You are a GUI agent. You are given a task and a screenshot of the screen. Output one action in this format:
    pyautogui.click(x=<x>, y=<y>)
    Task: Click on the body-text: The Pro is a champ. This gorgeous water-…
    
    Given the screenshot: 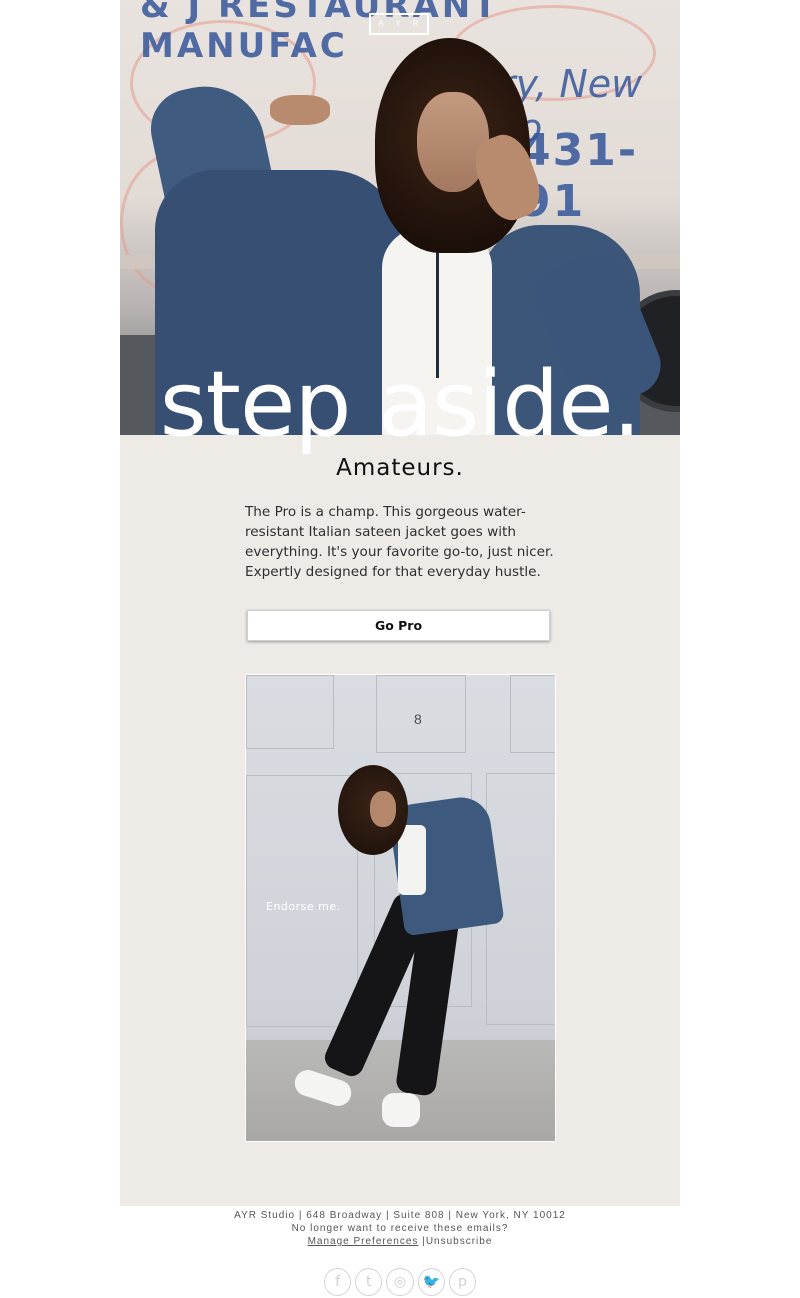 What is the action you would take?
    pyautogui.click(x=399, y=542)
    